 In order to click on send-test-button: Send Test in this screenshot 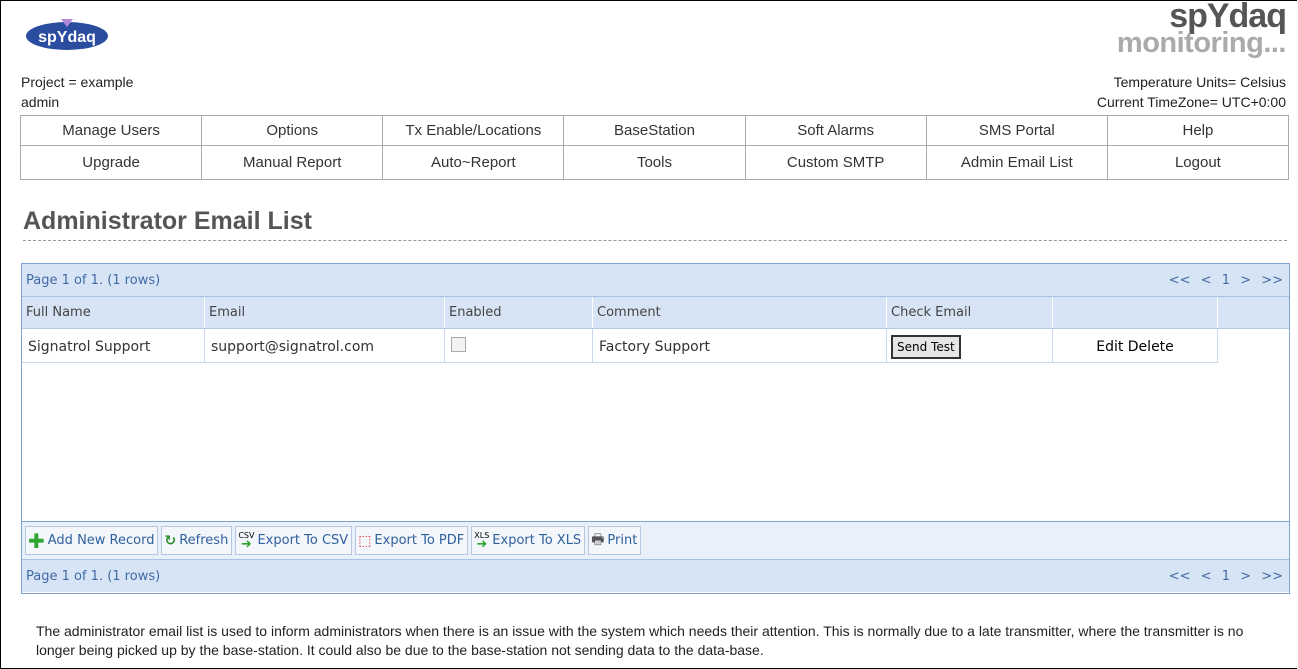, I will do `click(926, 347)`.